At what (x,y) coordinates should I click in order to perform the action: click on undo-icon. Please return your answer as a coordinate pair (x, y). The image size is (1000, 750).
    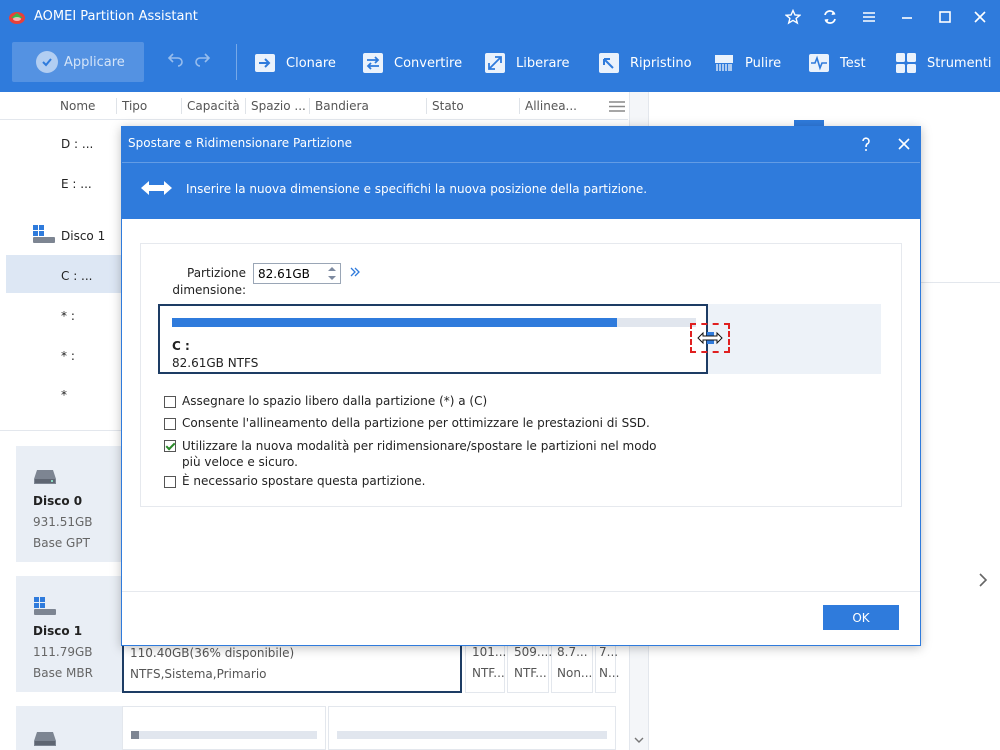
    Looking at the image, I should click on (176, 61).